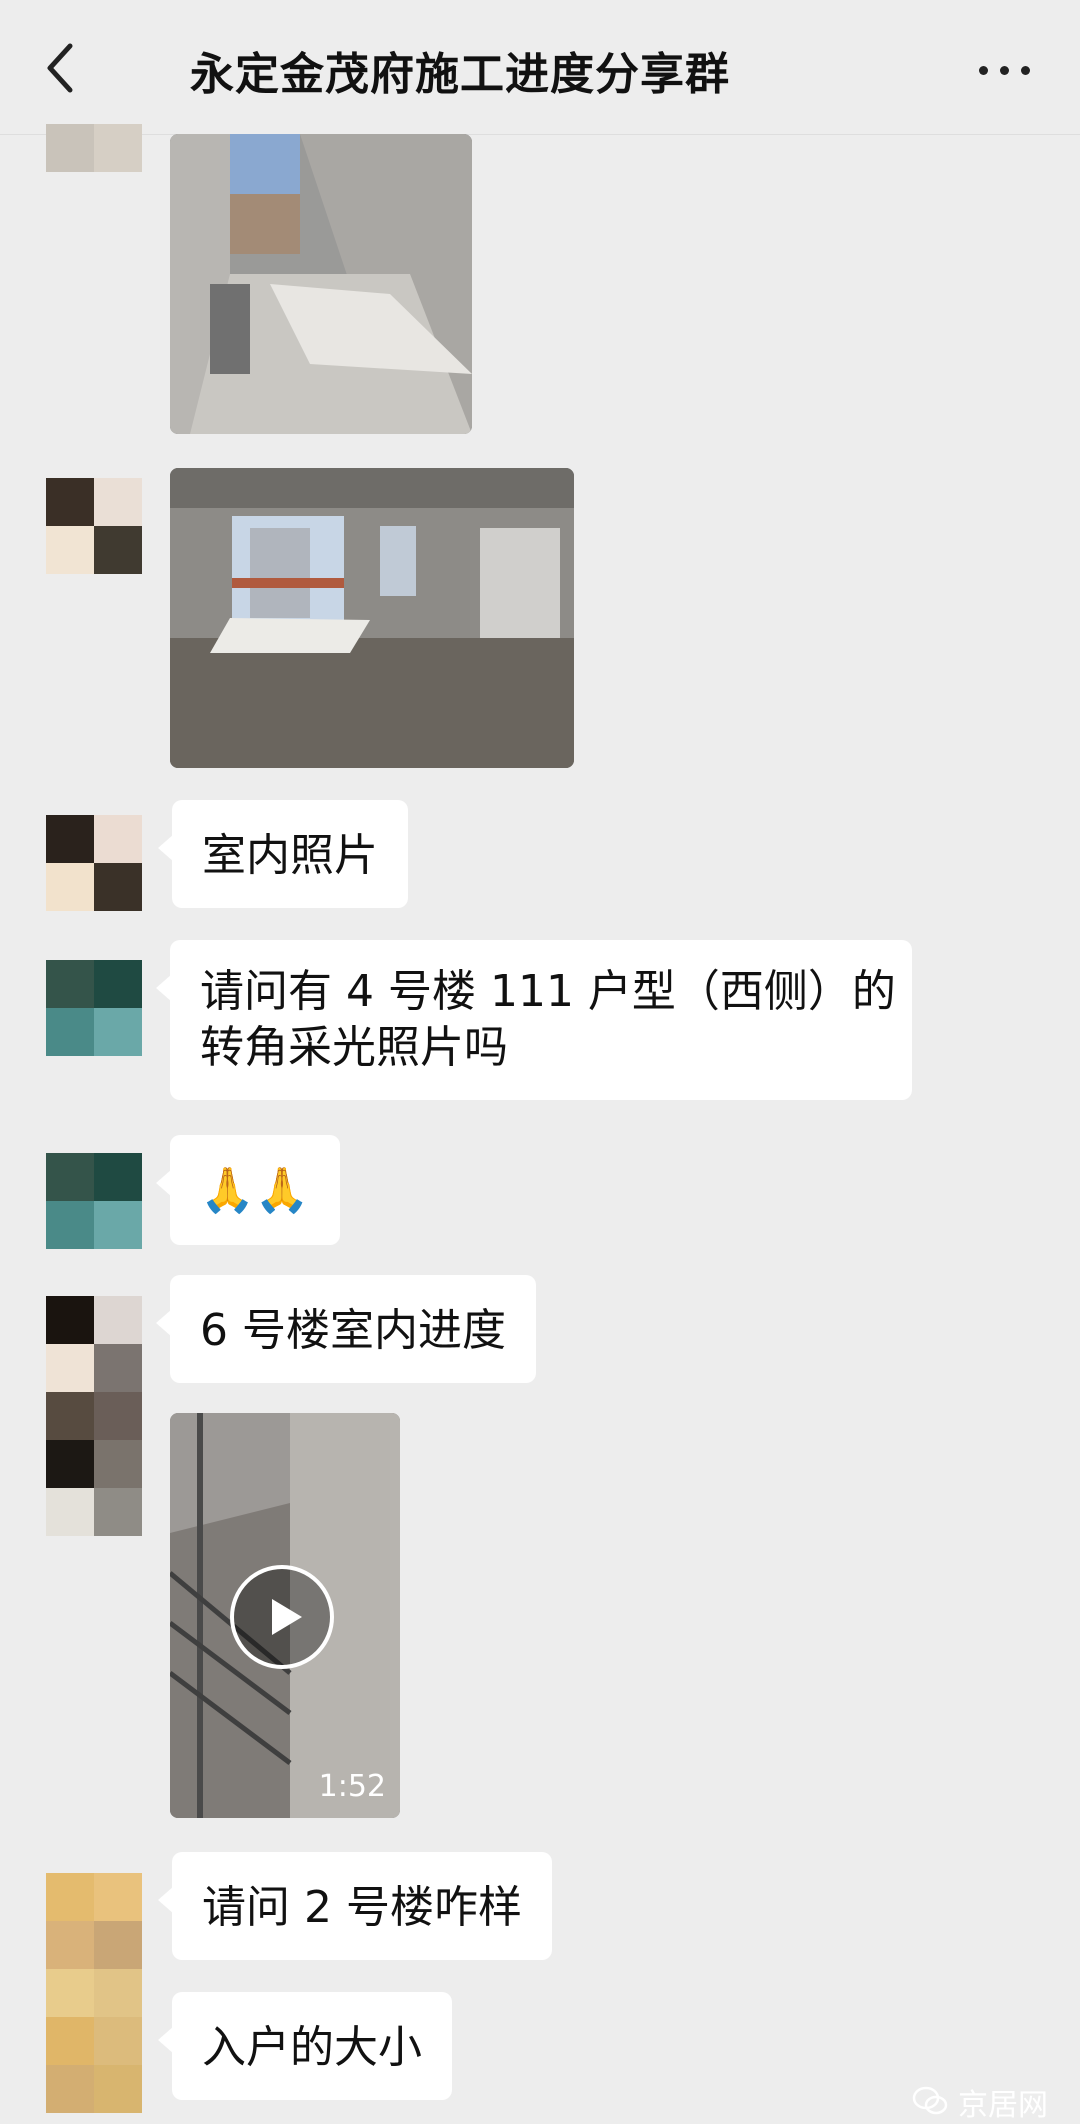  What do you see at coordinates (930, 2100) in the screenshot?
I see `wechat-icon` at bounding box center [930, 2100].